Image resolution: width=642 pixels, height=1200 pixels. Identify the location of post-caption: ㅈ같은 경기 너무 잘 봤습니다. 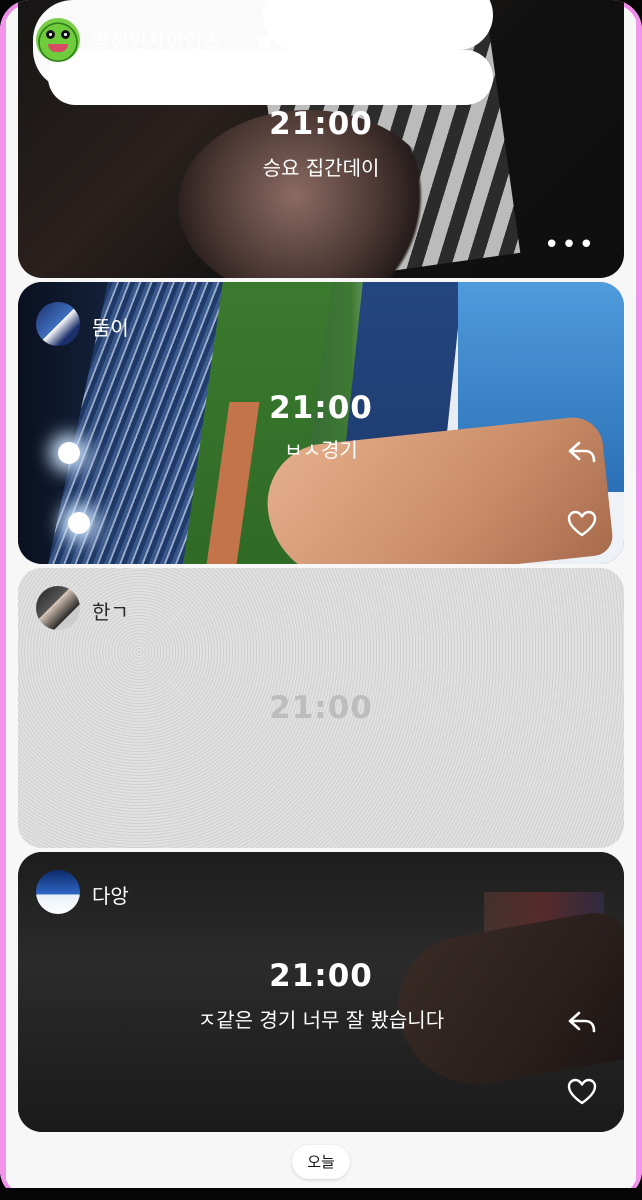
(321, 1020).